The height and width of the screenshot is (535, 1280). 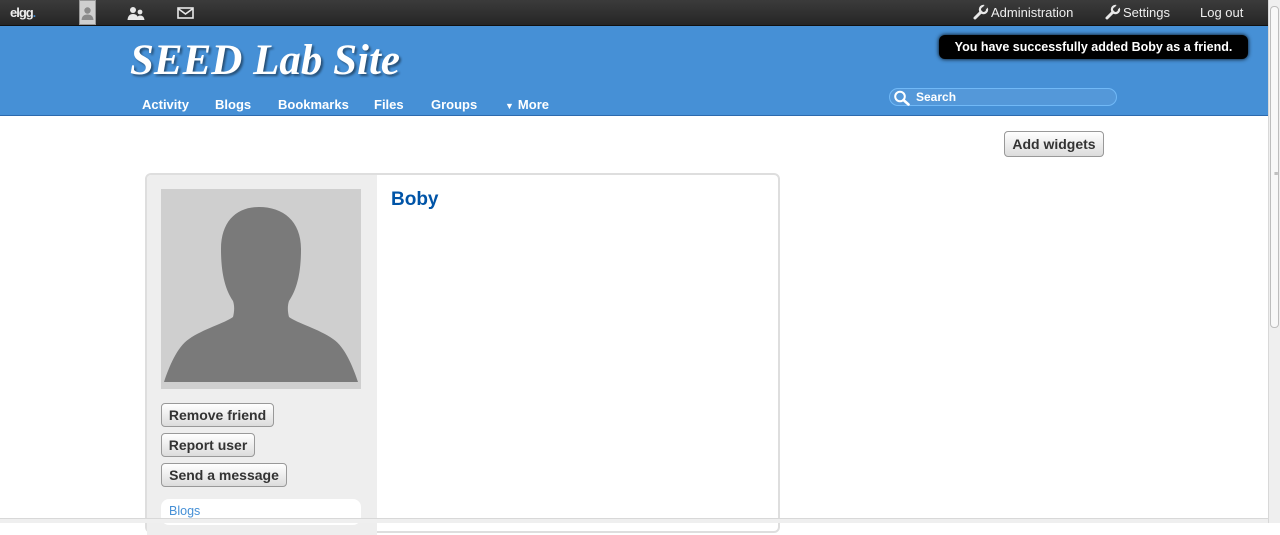 I want to click on search-icon, so click(x=902, y=98).